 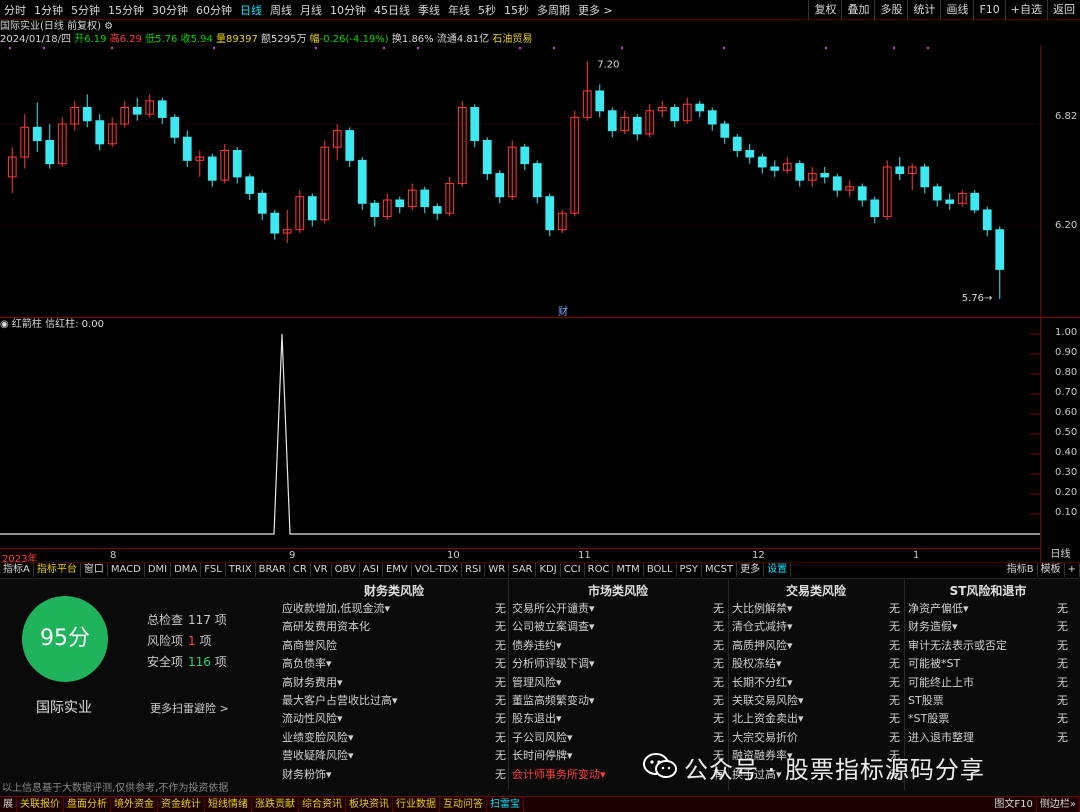 I want to click on period-tab: 分时, so click(x=15, y=10).